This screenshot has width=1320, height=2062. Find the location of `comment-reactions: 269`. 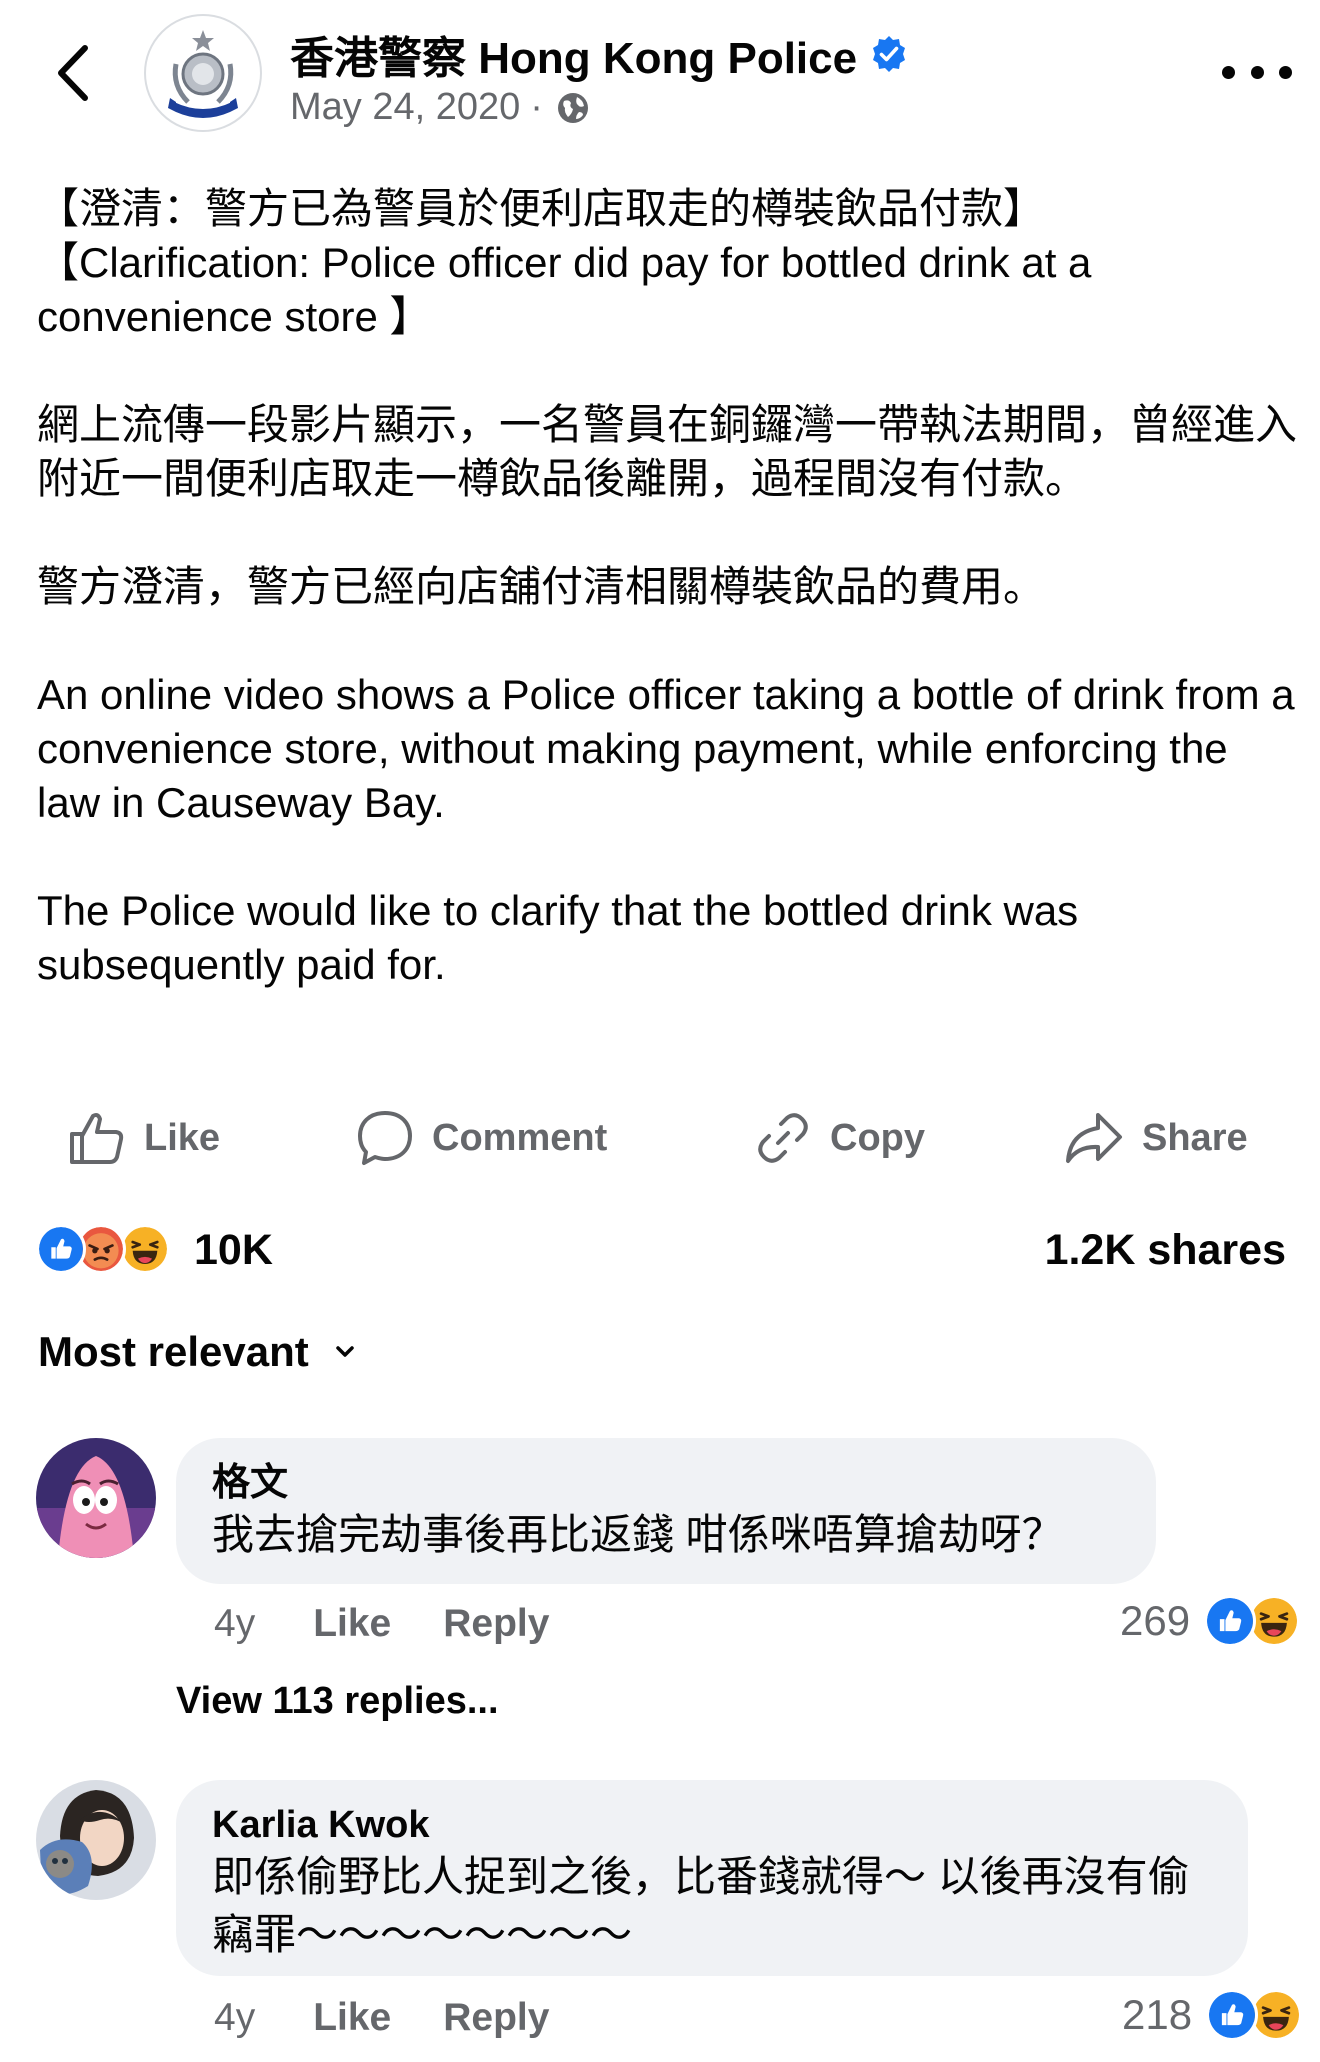

comment-reactions: 269 is located at coordinates (1212, 1621).